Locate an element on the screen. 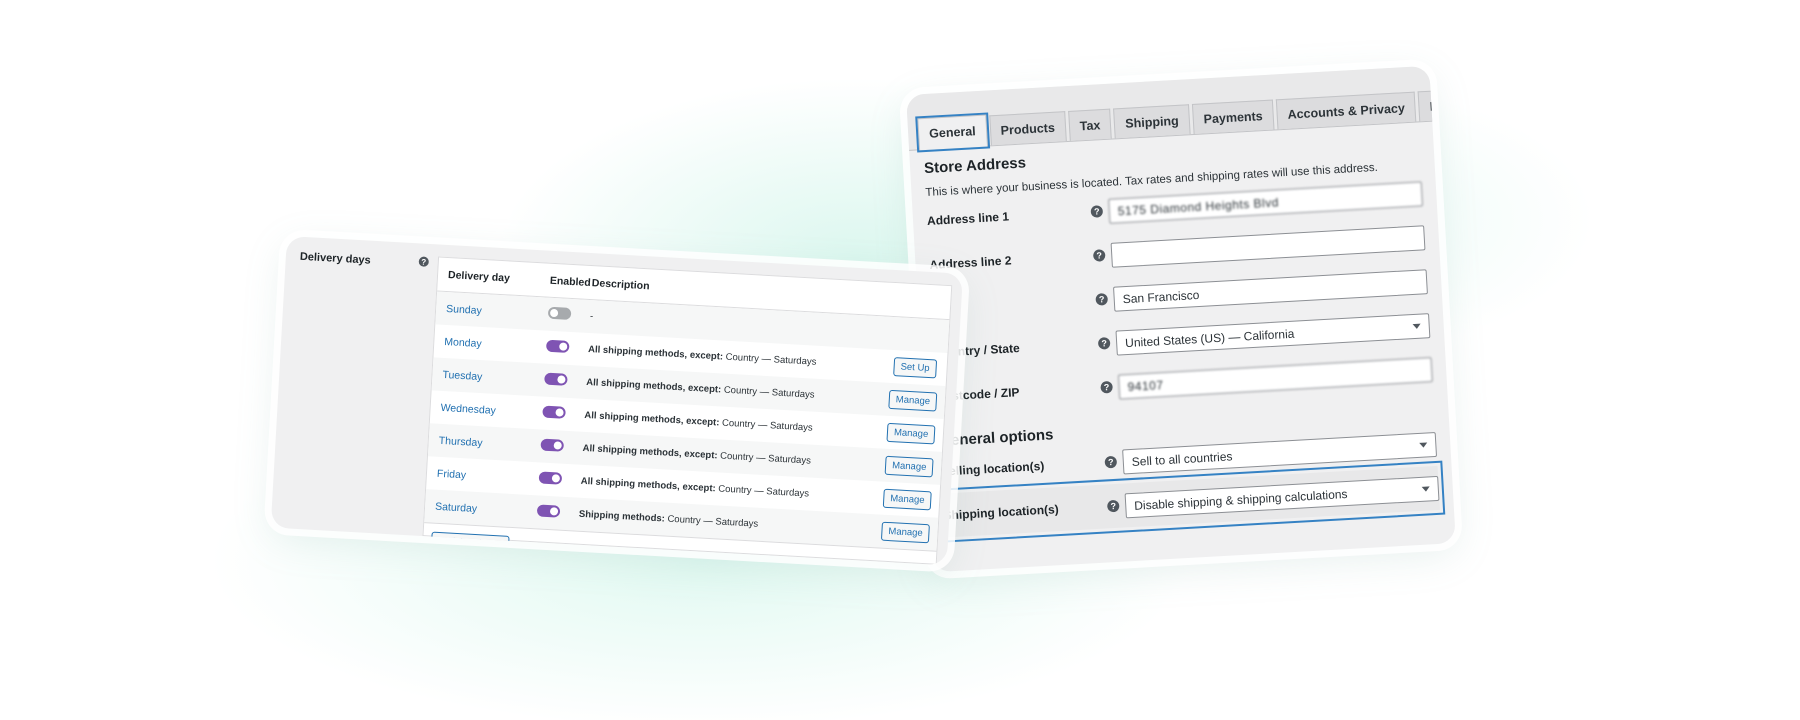 This screenshot has height=720, width=1800. manage-button: Set Up is located at coordinates (915, 368).